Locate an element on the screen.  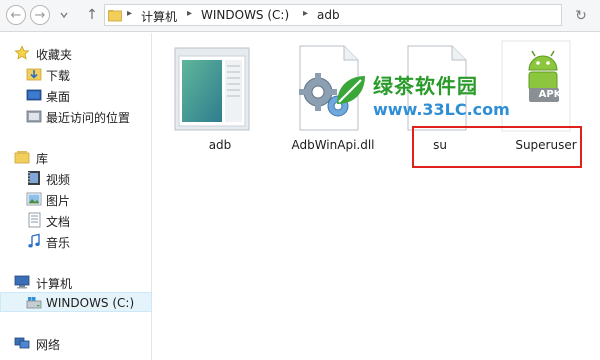
sidebar-item-label: 视频 is located at coordinates (58, 180).